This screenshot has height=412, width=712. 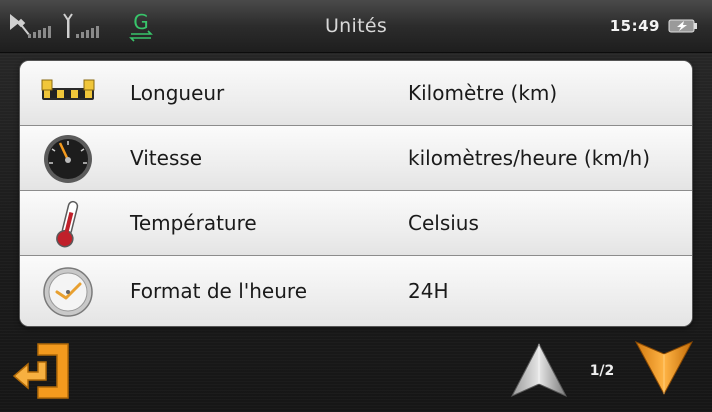 I want to click on thermometer-icon, so click(x=68, y=224).